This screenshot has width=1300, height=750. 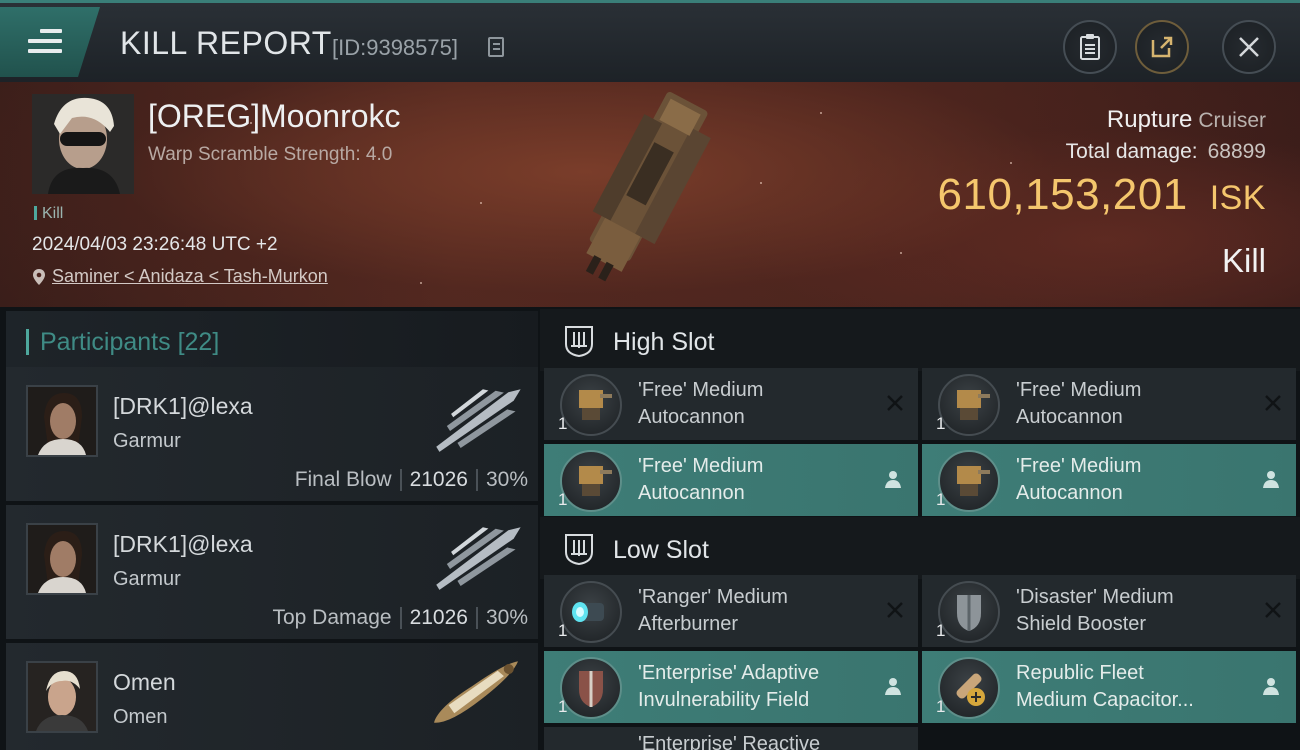 What do you see at coordinates (1243, 260) in the screenshot?
I see `kill-result: Kill` at bounding box center [1243, 260].